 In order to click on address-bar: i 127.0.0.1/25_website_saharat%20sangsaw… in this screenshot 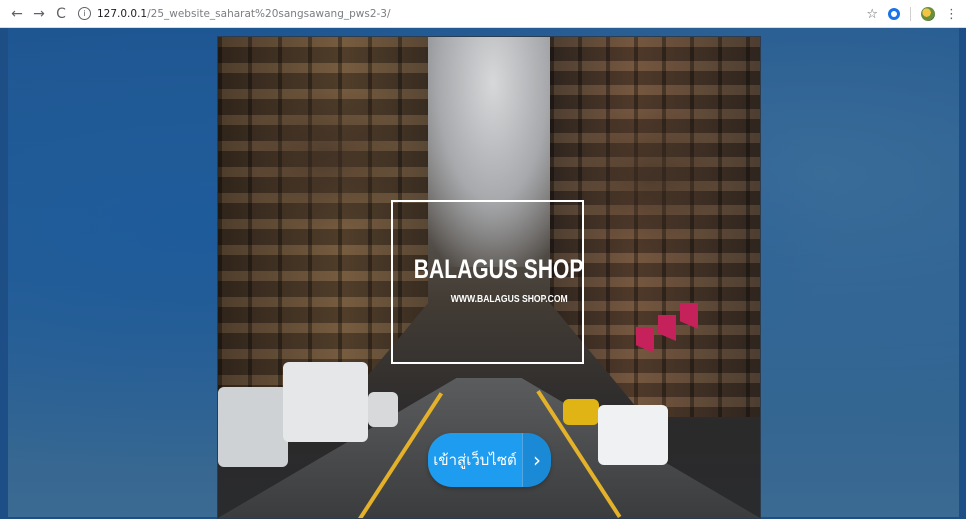, I will do `click(234, 13)`.